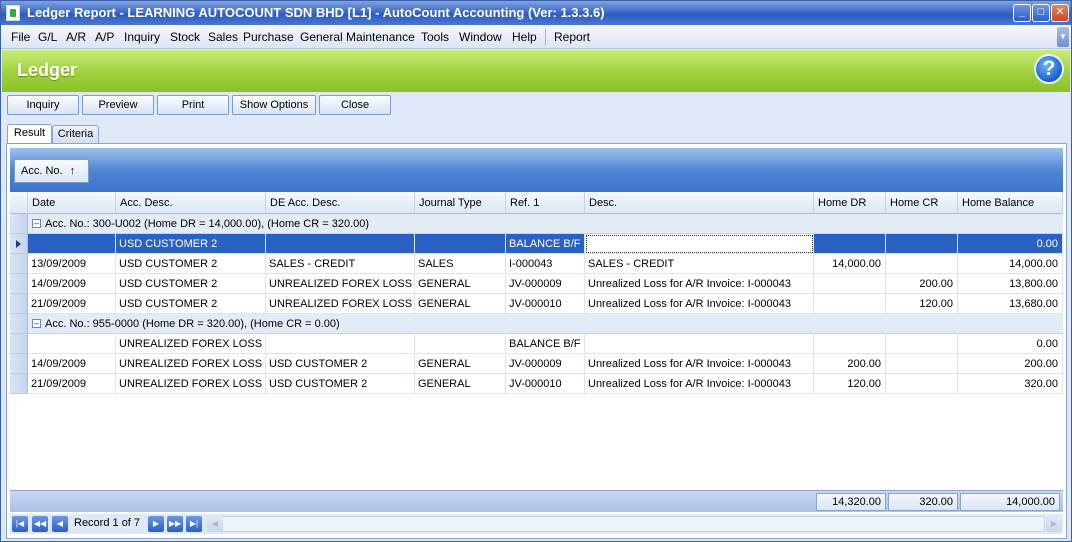 The height and width of the screenshot is (542, 1072). I want to click on last-record-icon: ▶|, so click(194, 524).